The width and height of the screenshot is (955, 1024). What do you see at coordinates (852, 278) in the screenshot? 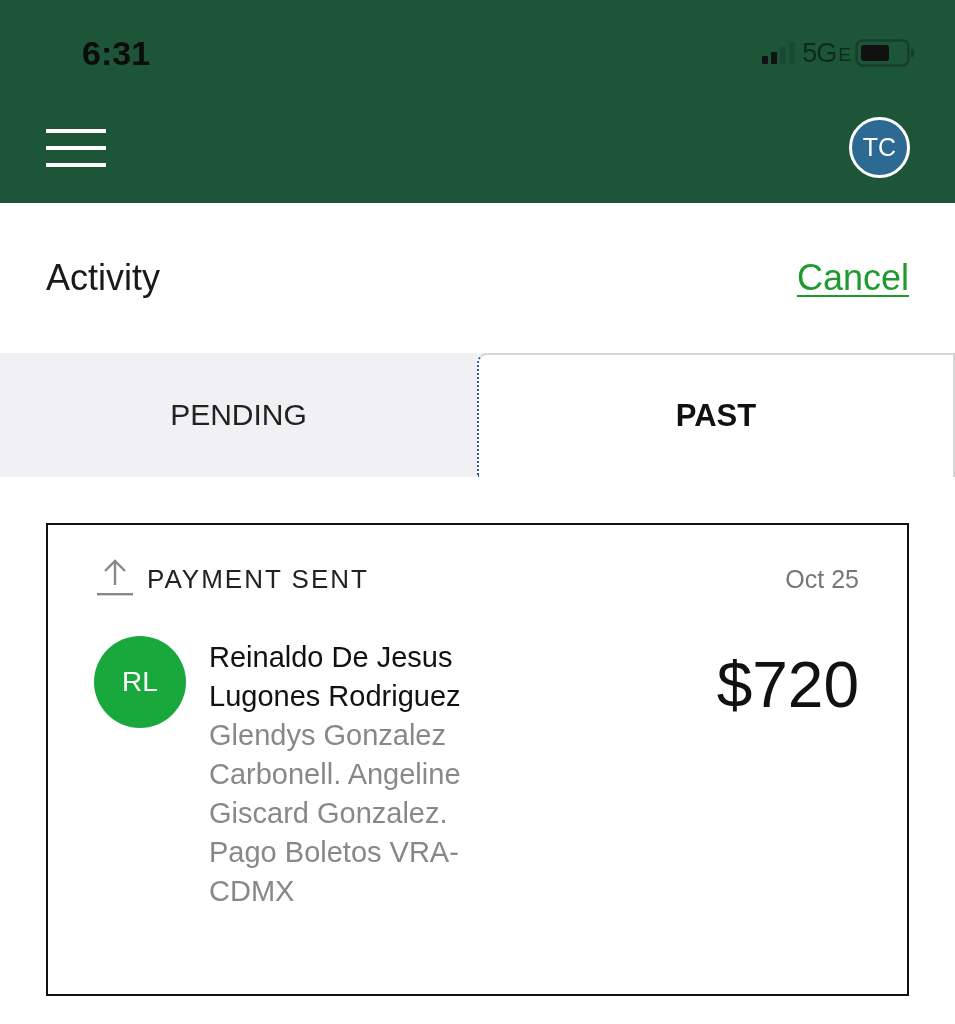
I see `cancel-link: Cancel` at bounding box center [852, 278].